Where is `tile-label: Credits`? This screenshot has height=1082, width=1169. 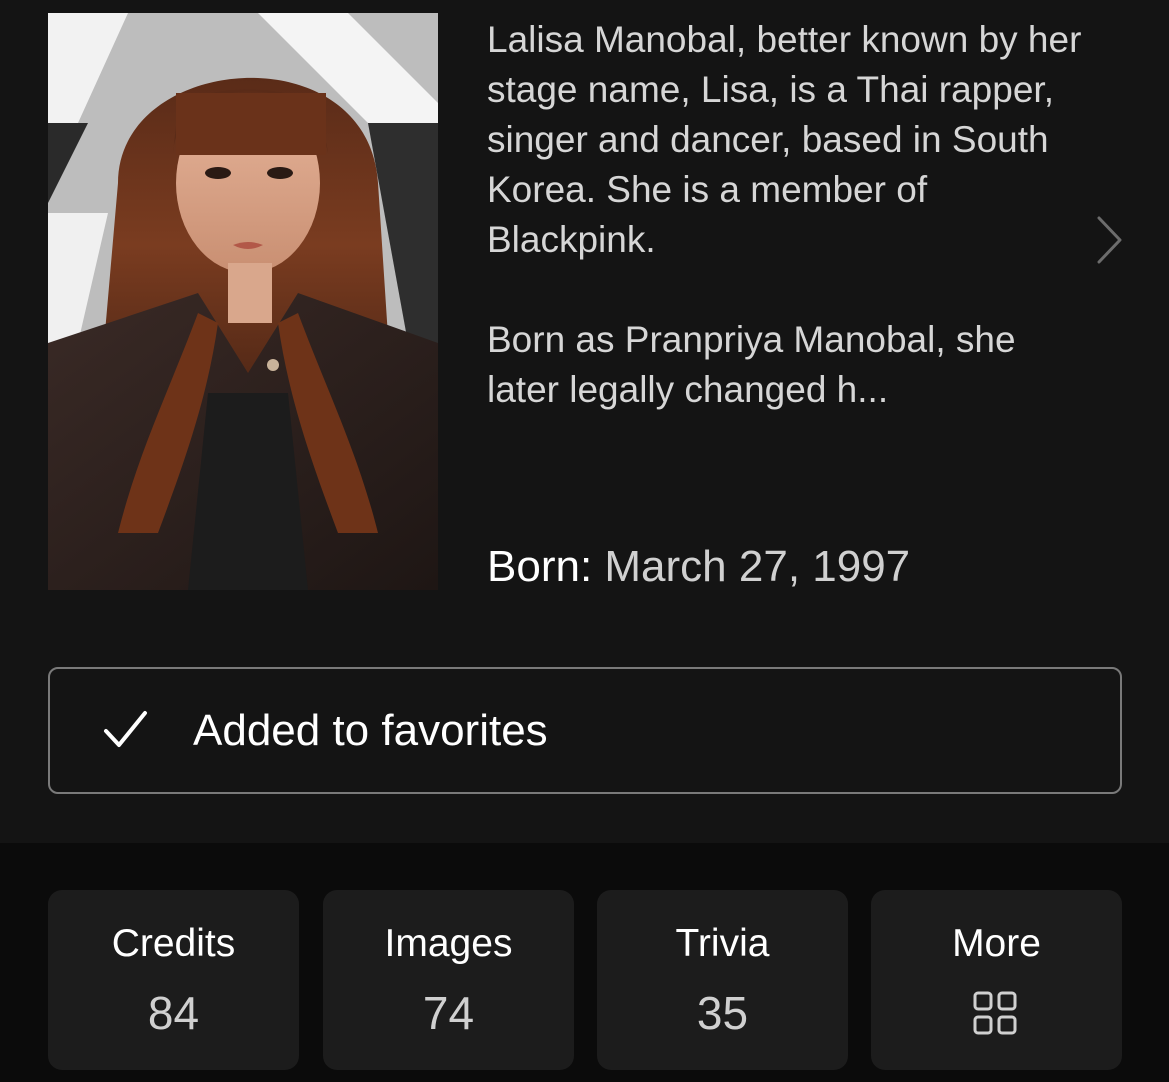
tile-label: Credits is located at coordinates (173, 943).